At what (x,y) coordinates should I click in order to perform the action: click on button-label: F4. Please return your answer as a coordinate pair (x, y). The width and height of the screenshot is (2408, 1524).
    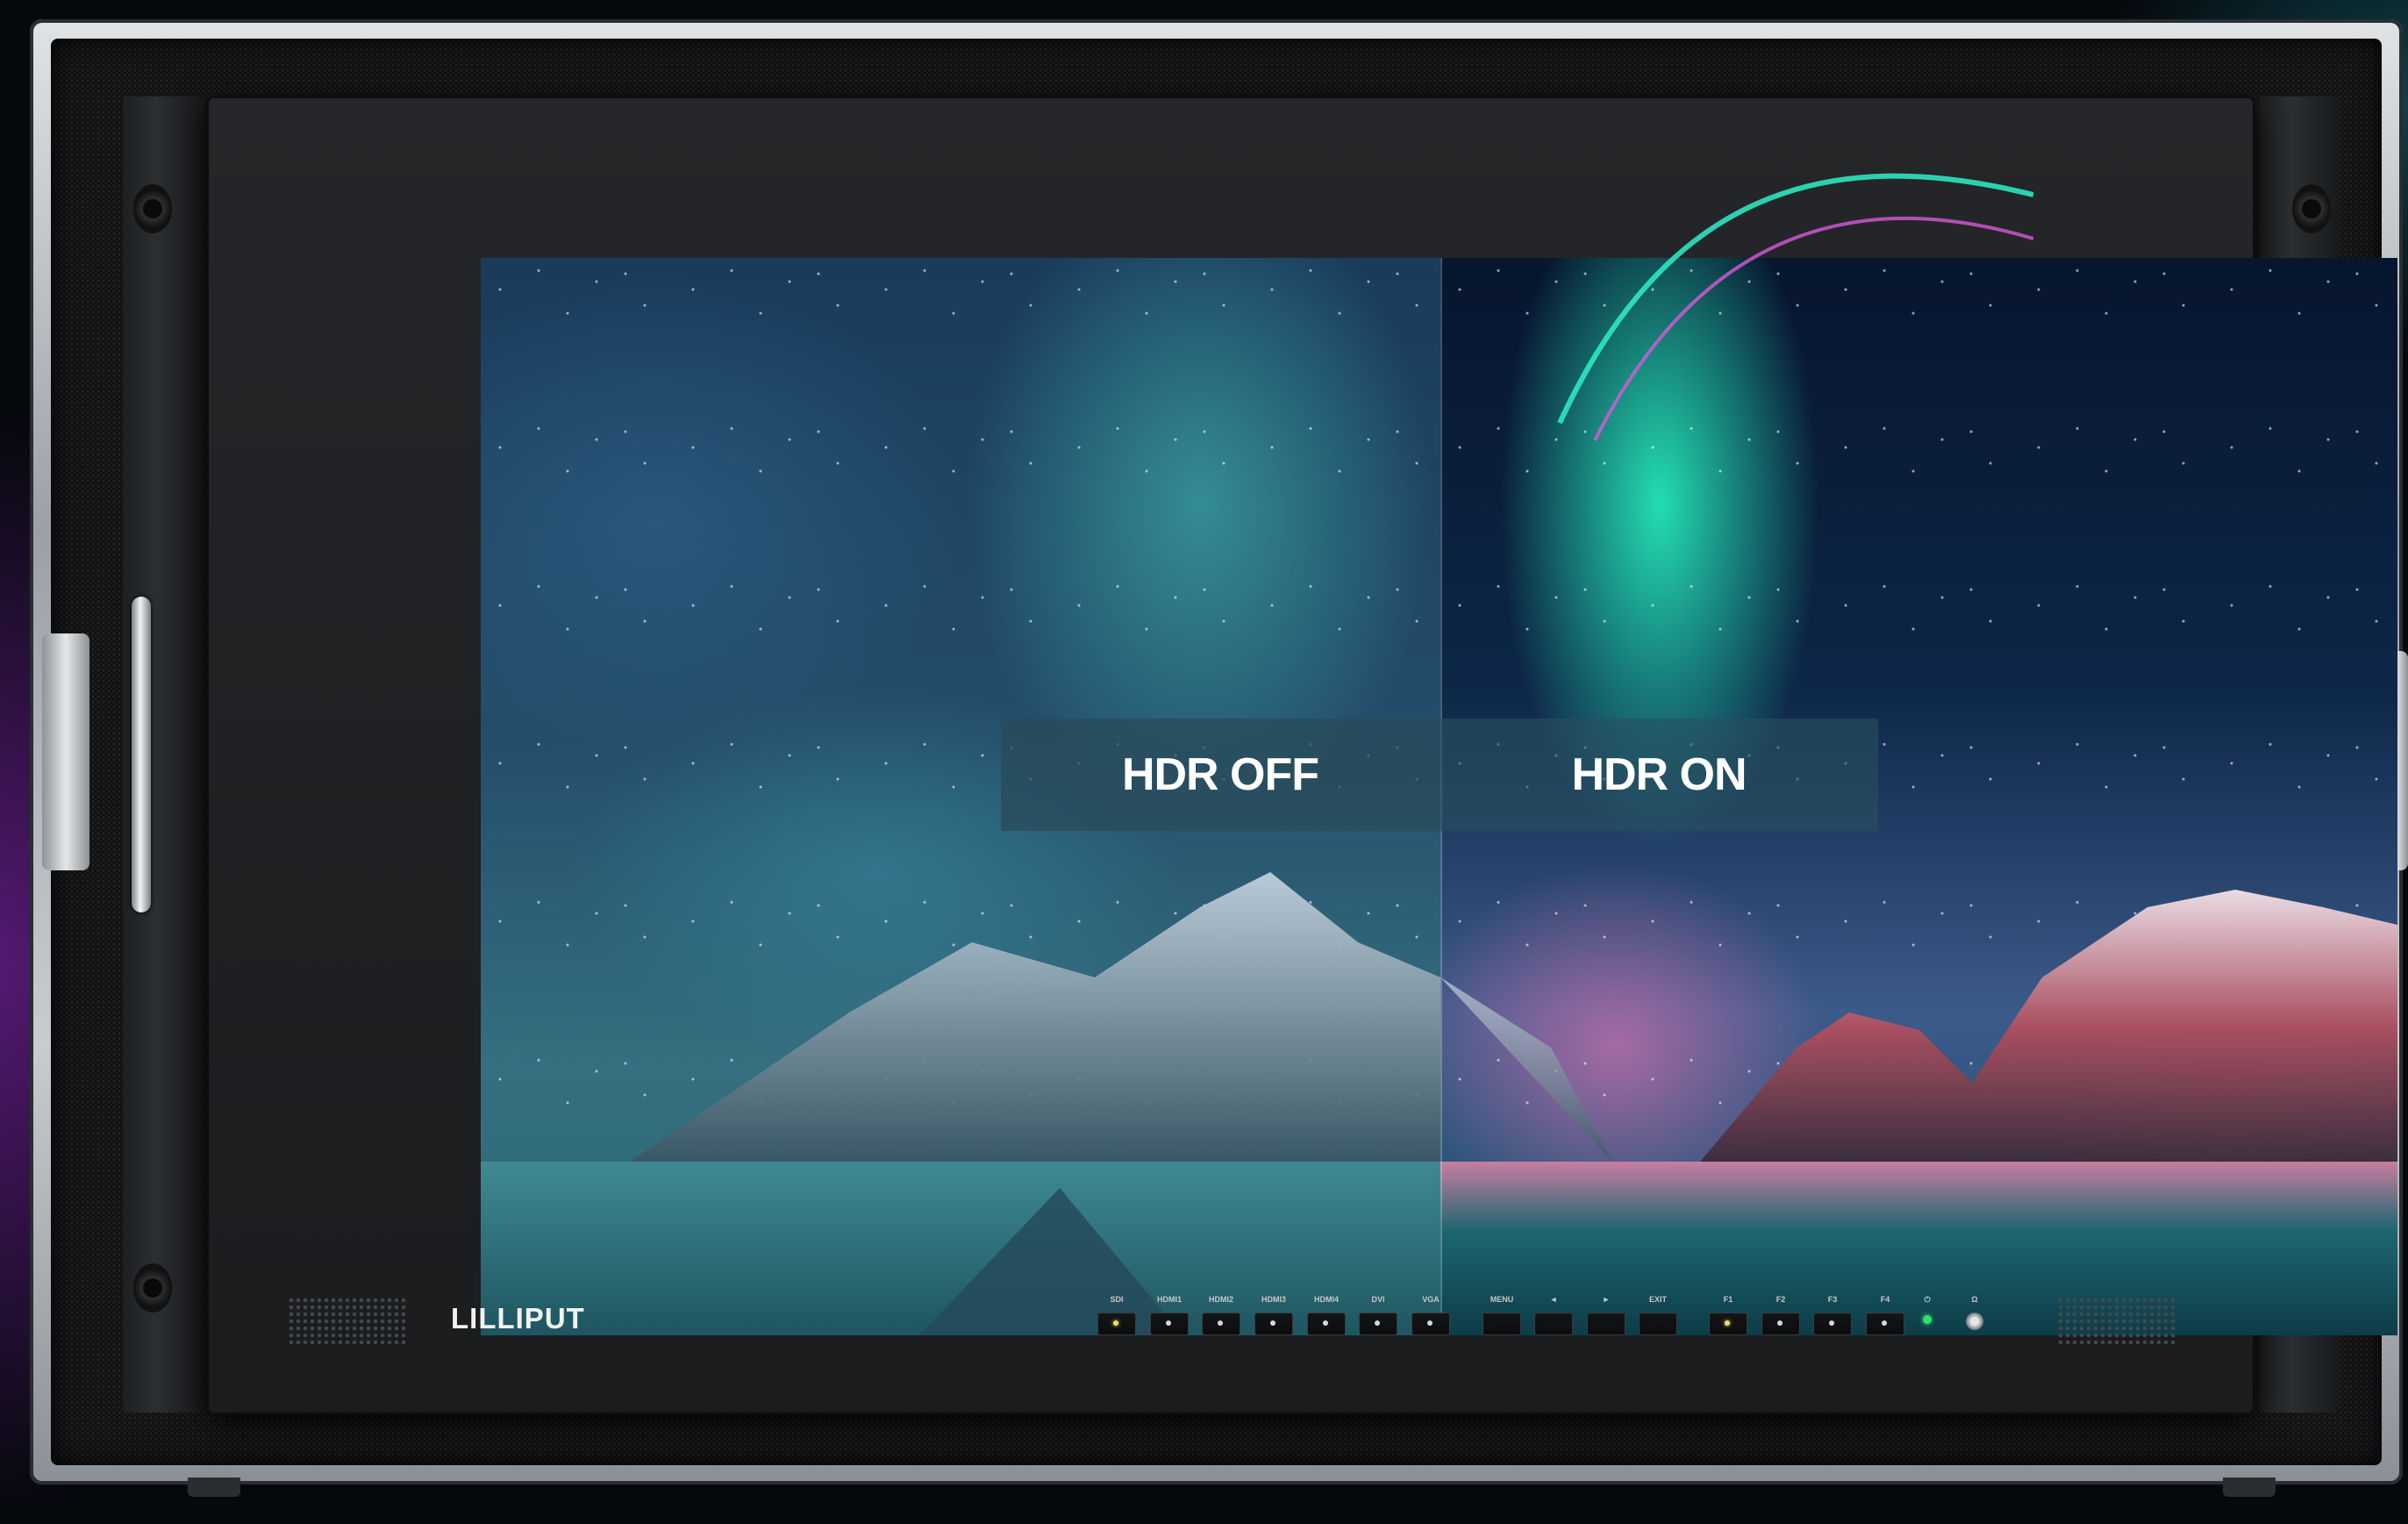
    Looking at the image, I should click on (1885, 1299).